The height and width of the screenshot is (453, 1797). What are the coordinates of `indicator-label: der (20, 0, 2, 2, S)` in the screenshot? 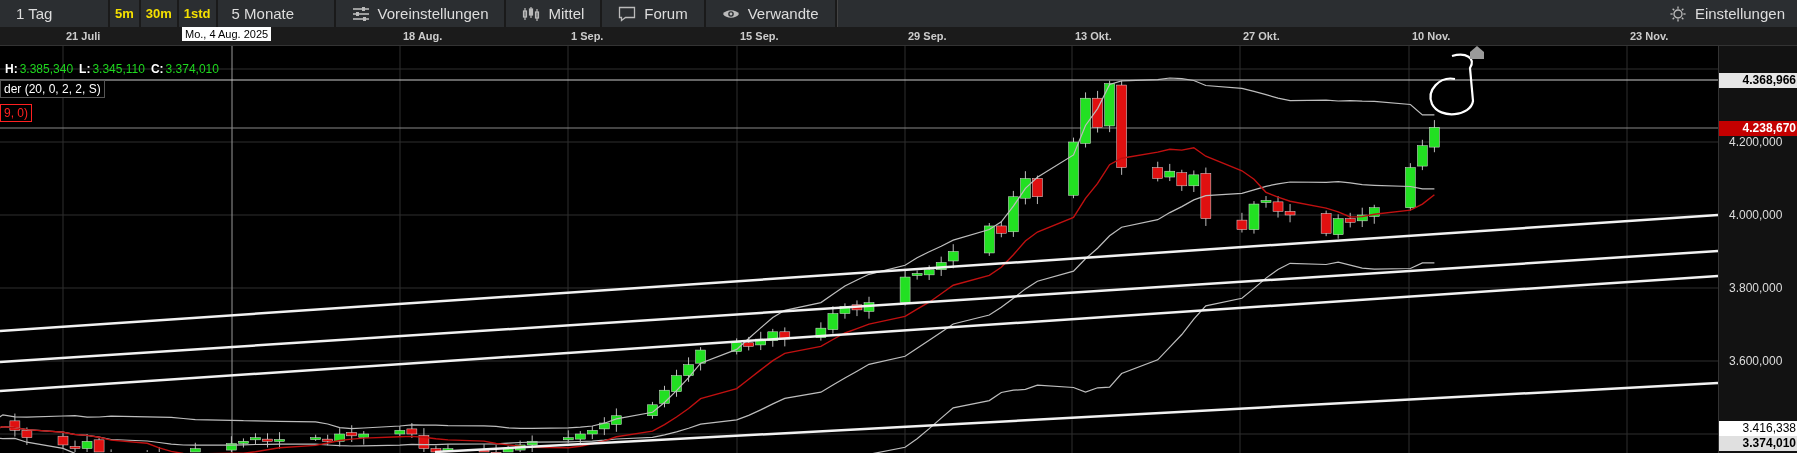 It's located at (52, 89).